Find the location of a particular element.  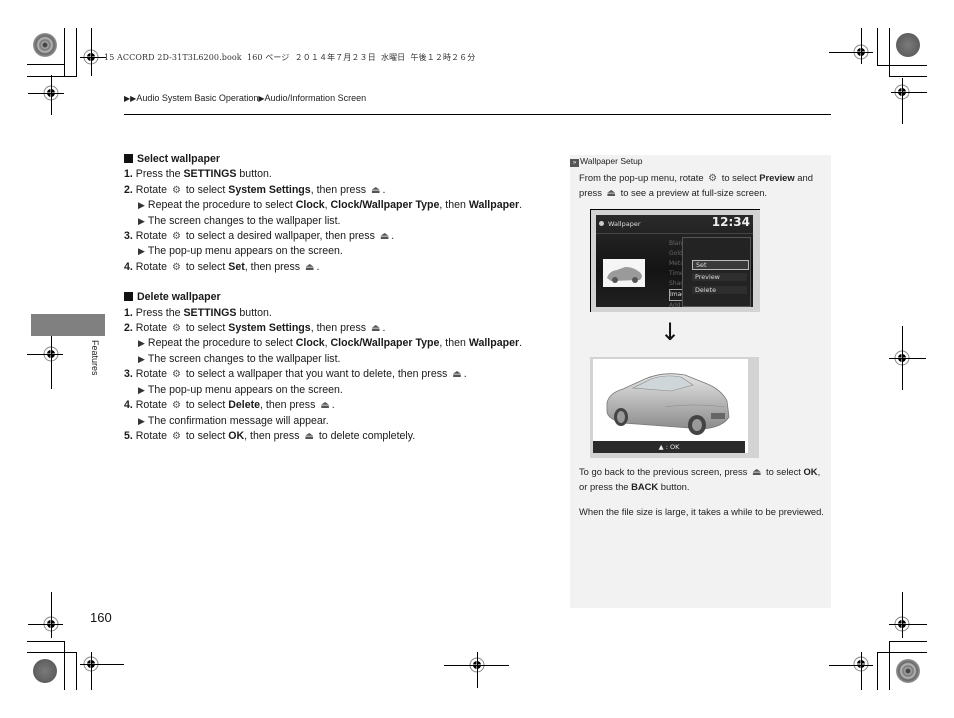

bold-term: Preview is located at coordinates (777, 177).